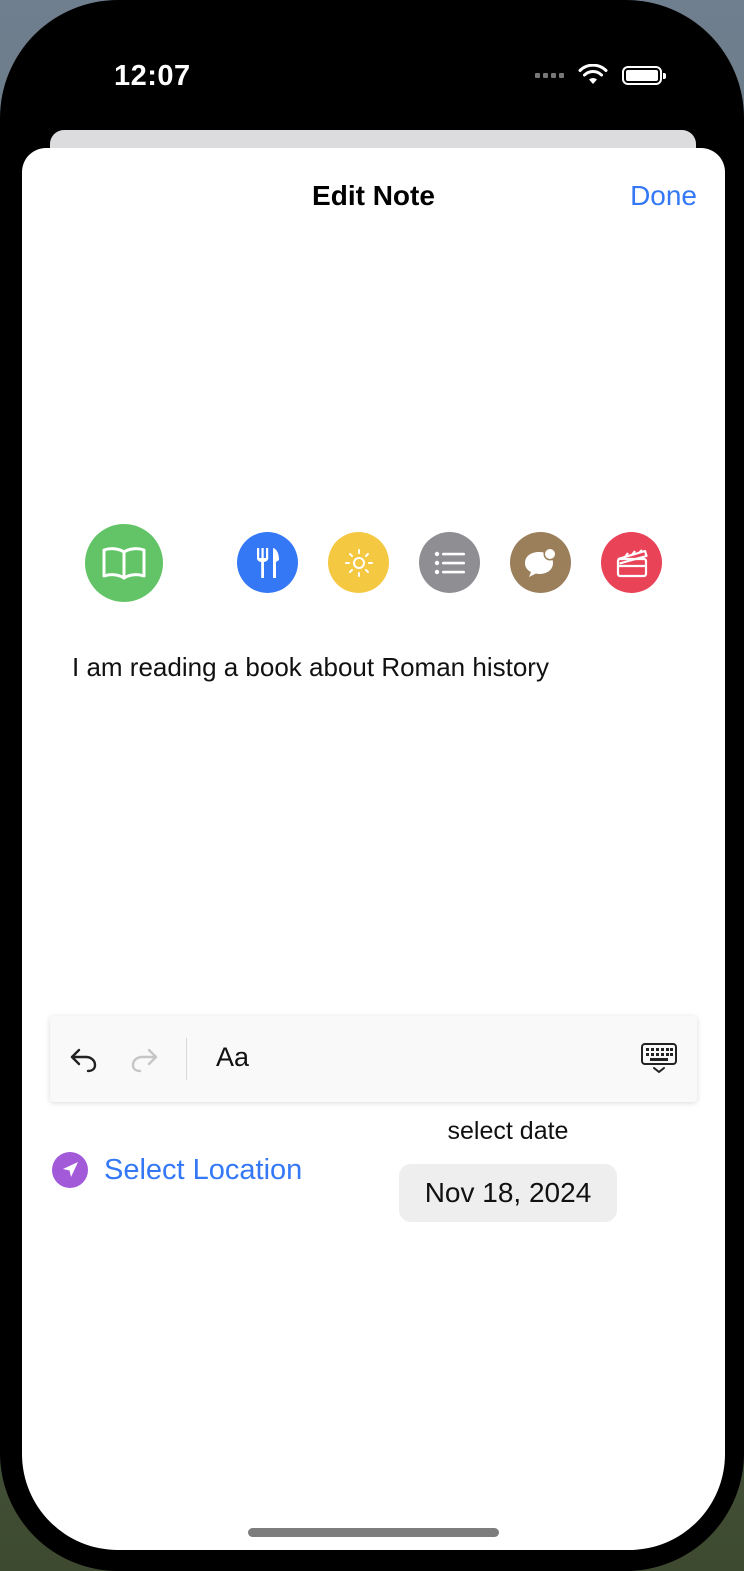 This screenshot has height=1571, width=744. What do you see at coordinates (593, 74) in the screenshot?
I see `wifi-icon` at bounding box center [593, 74].